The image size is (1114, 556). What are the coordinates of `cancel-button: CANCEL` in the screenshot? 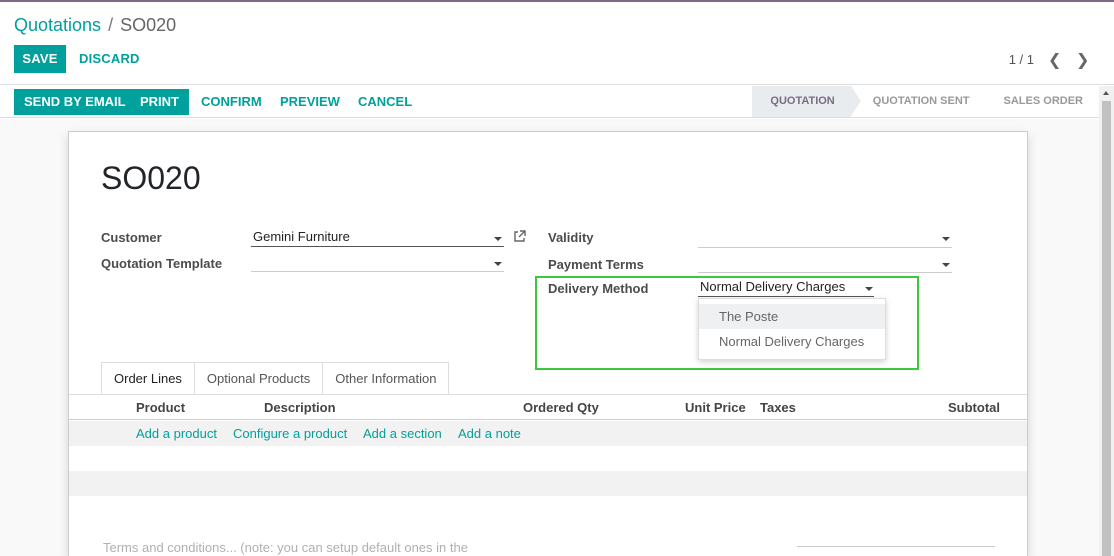 It's located at (385, 102).